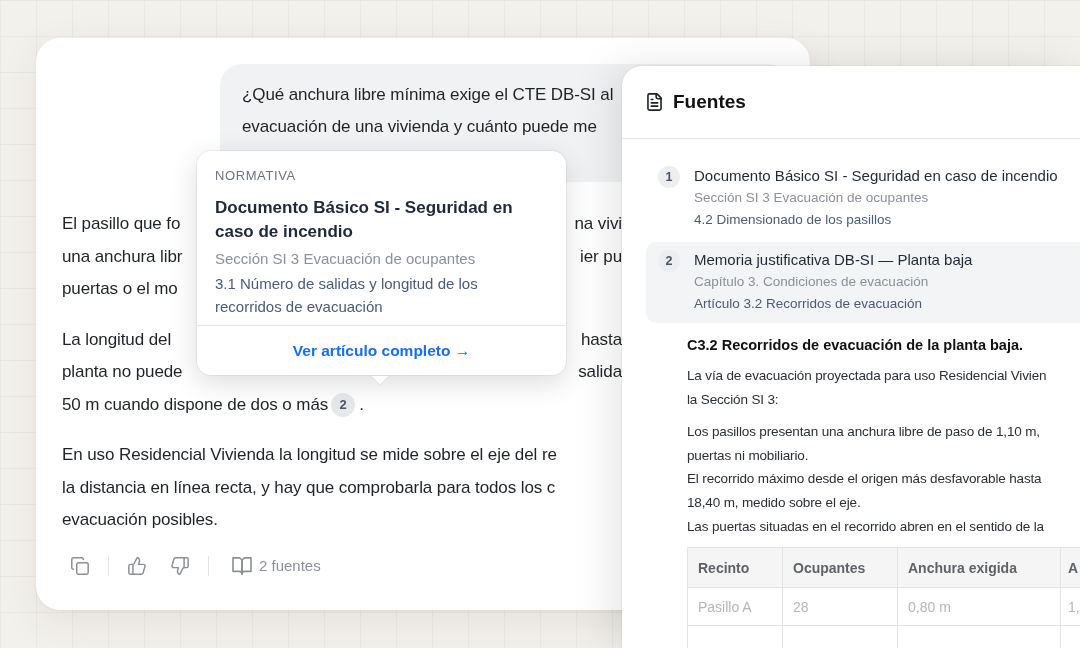 The height and width of the screenshot is (648, 1080). Describe the element at coordinates (381, 350) in the screenshot. I see `popover-link: Ver artículo completo →` at that location.